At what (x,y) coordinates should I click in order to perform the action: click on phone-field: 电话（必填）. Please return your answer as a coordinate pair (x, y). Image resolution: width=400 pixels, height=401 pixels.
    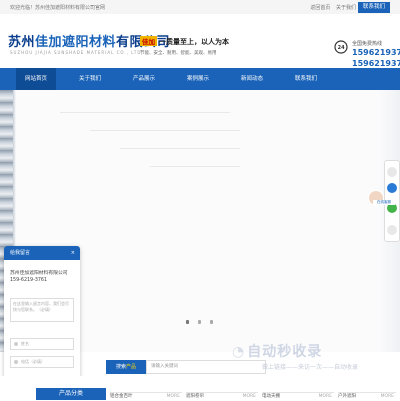
    Looking at the image, I should click on (42, 362).